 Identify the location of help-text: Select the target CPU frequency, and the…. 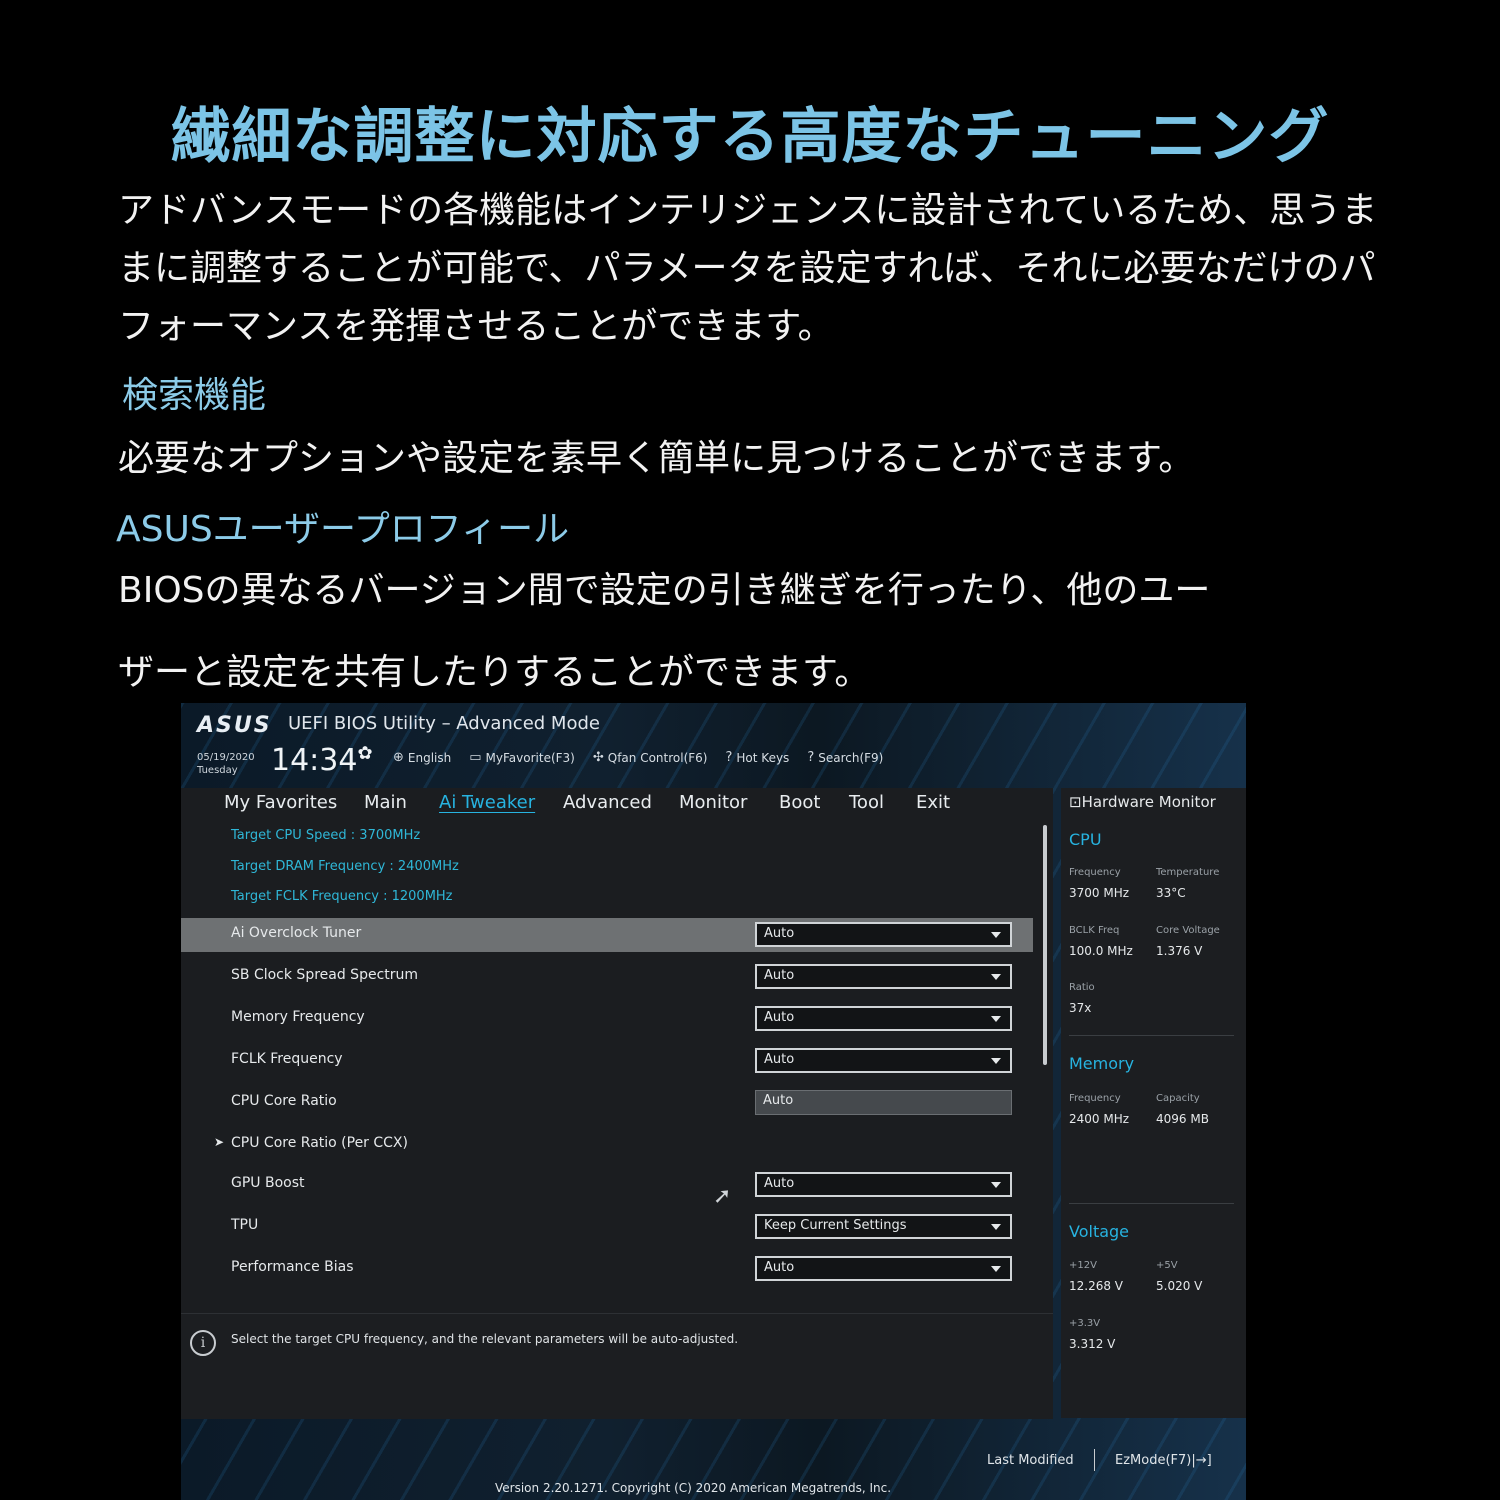
(485, 1339).